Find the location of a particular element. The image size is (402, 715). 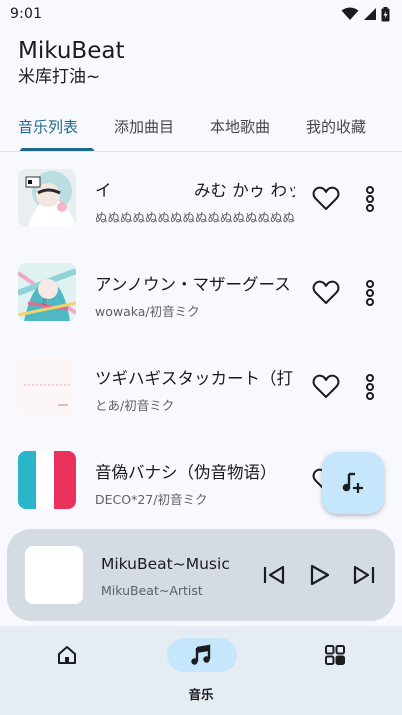

status-bar: 9:01 is located at coordinates (201, 14).